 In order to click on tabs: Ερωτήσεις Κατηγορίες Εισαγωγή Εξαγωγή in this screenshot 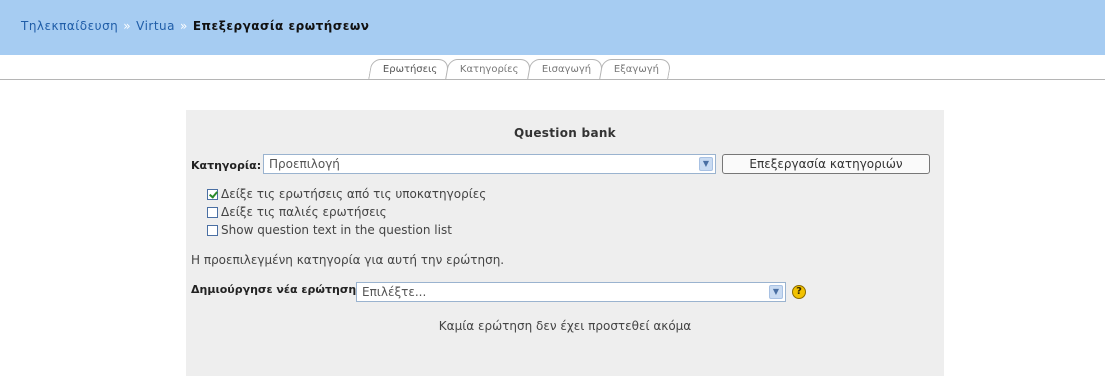, I will do `click(520, 69)`.